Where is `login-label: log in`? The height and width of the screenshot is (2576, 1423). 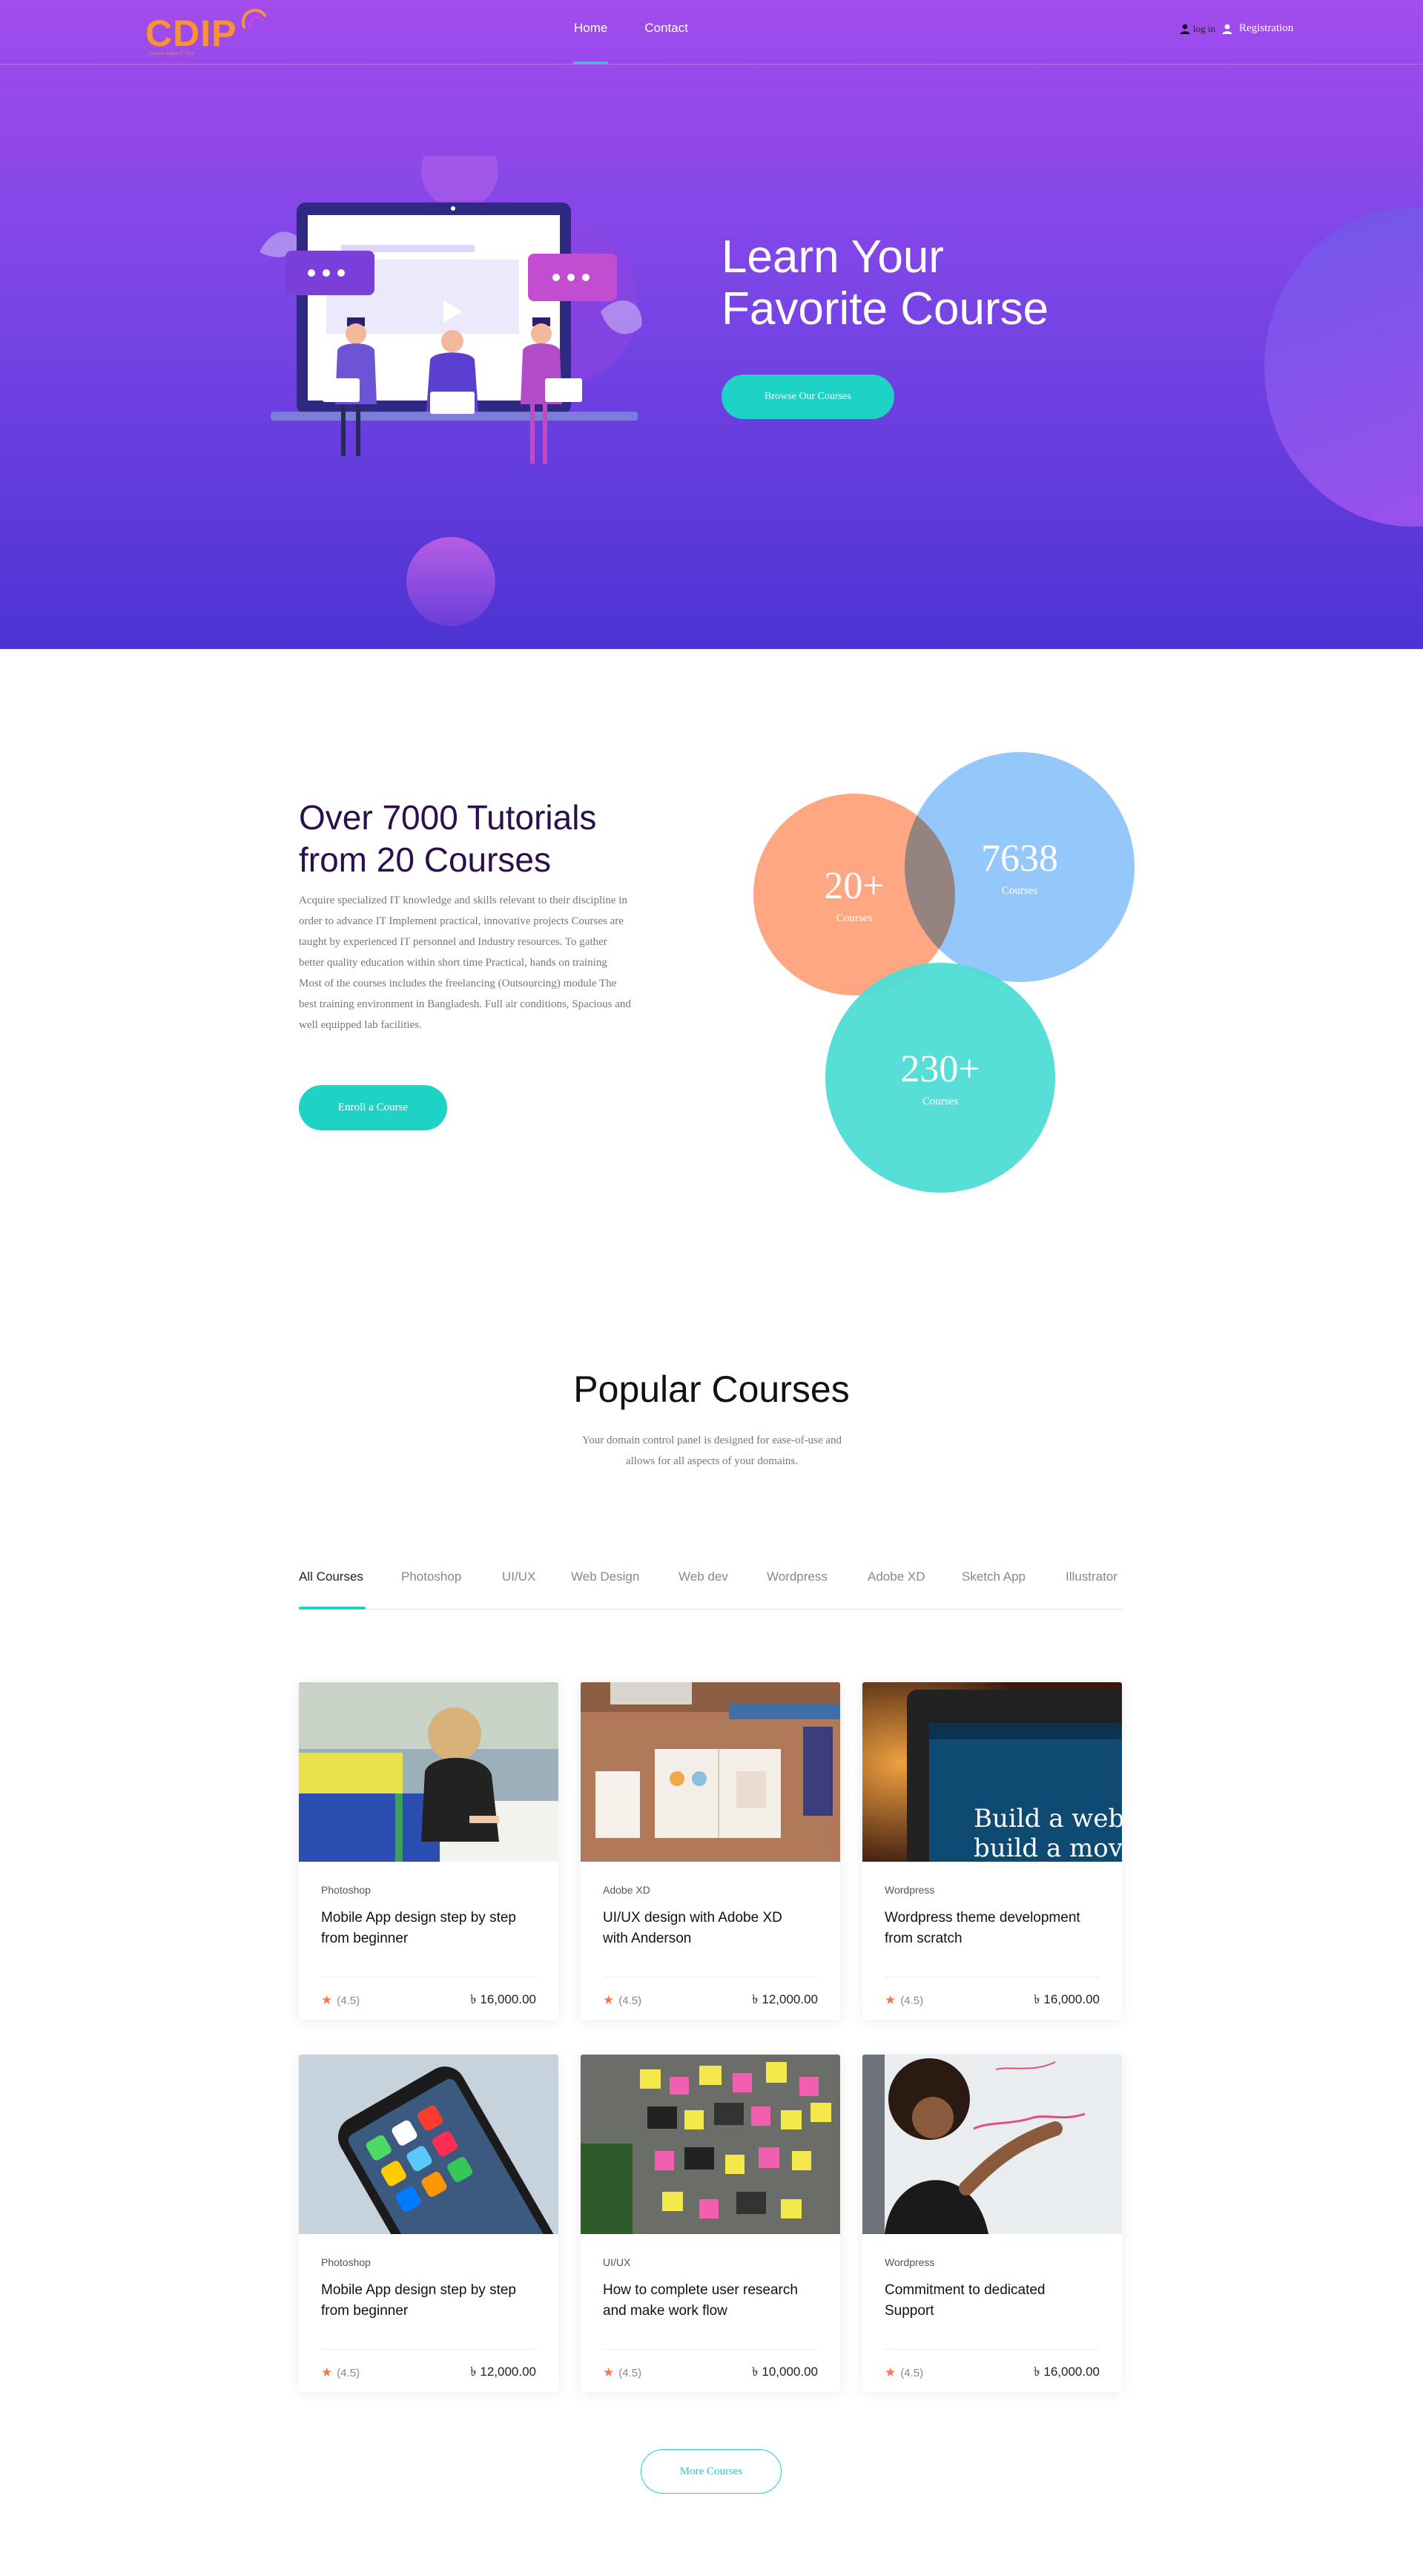
login-label: log in is located at coordinates (1204, 28).